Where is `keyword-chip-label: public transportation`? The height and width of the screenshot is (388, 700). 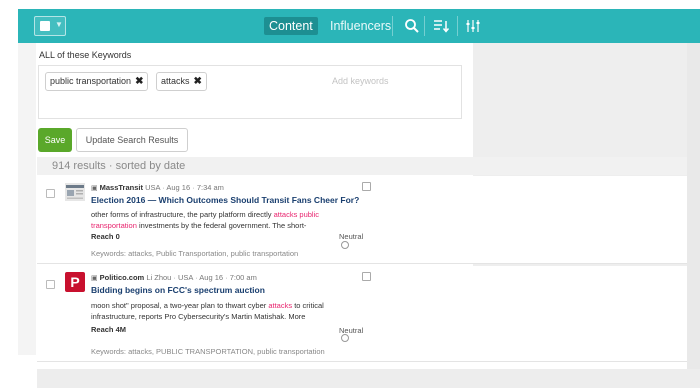 keyword-chip-label: public transportation is located at coordinates (91, 81).